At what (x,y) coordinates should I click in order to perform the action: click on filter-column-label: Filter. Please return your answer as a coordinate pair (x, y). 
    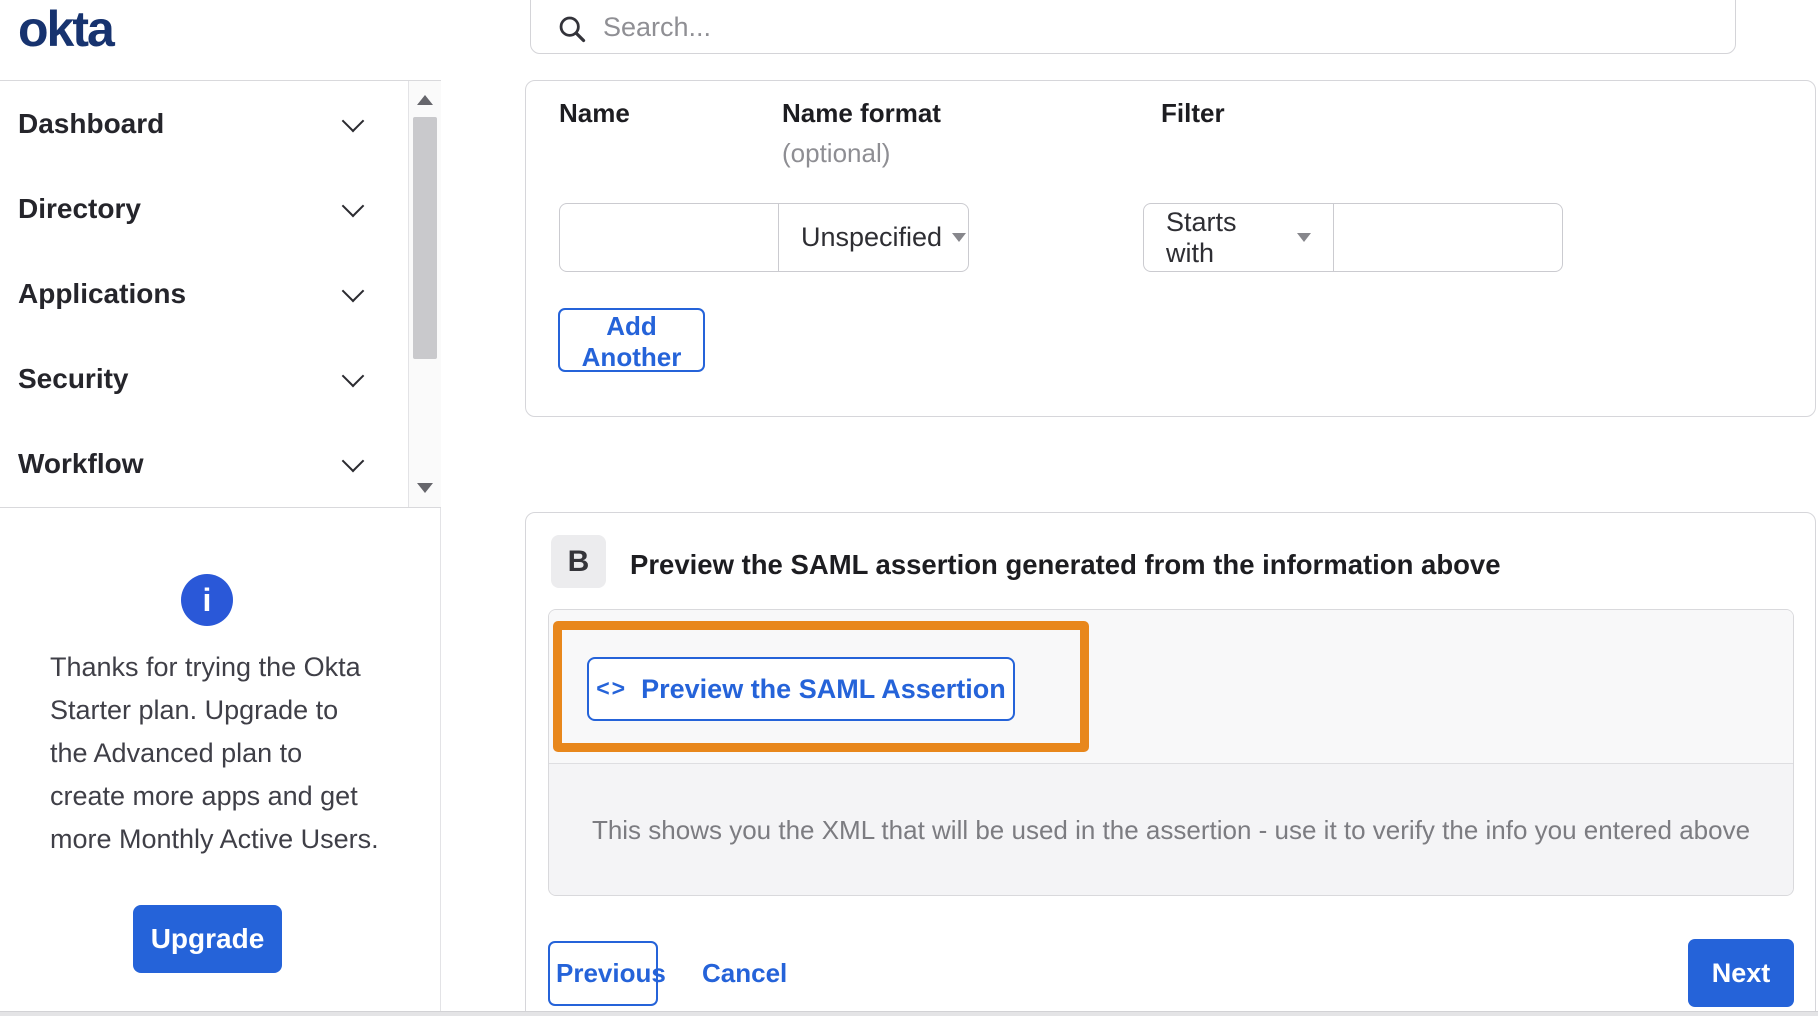
    Looking at the image, I should click on (1193, 113).